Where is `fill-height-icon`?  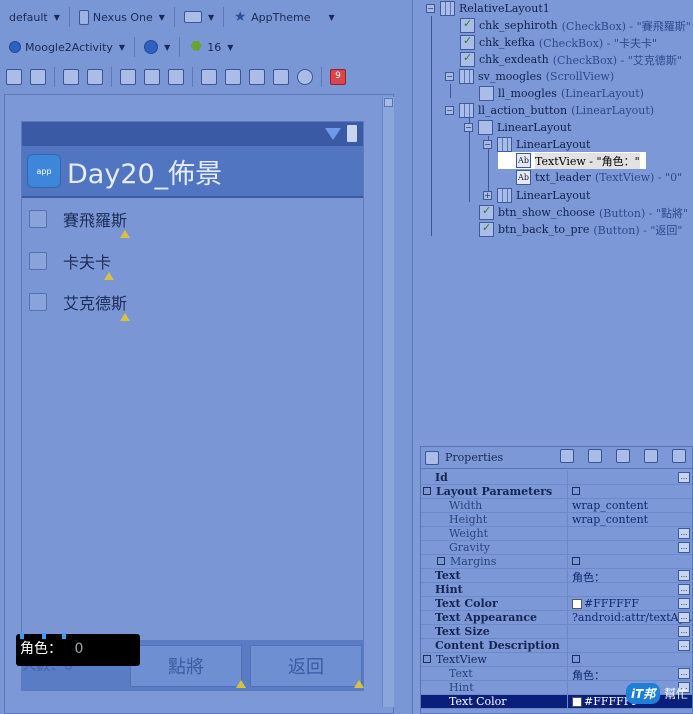
fill-height-icon is located at coordinates (95, 77).